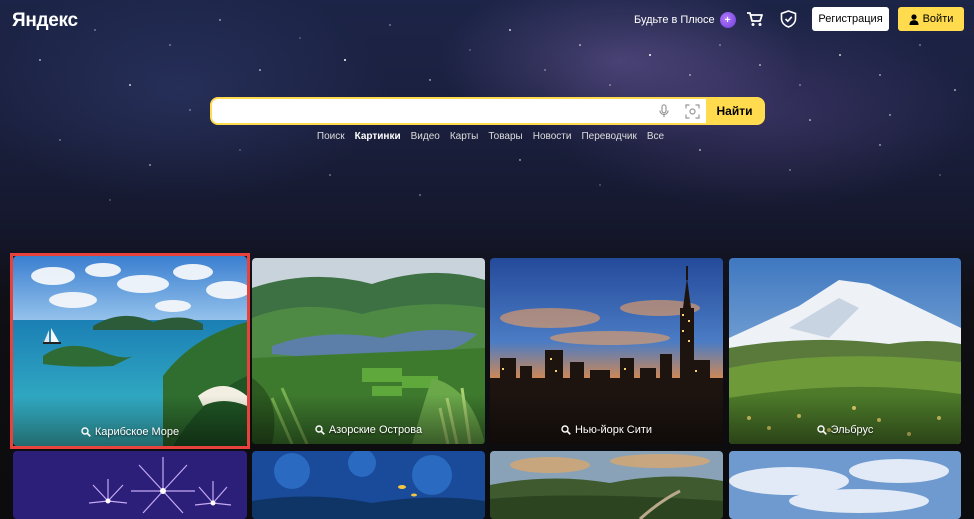  What do you see at coordinates (368, 351) in the screenshot?
I see `image-tile-azores: Азорские Острова` at bounding box center [368, 351].